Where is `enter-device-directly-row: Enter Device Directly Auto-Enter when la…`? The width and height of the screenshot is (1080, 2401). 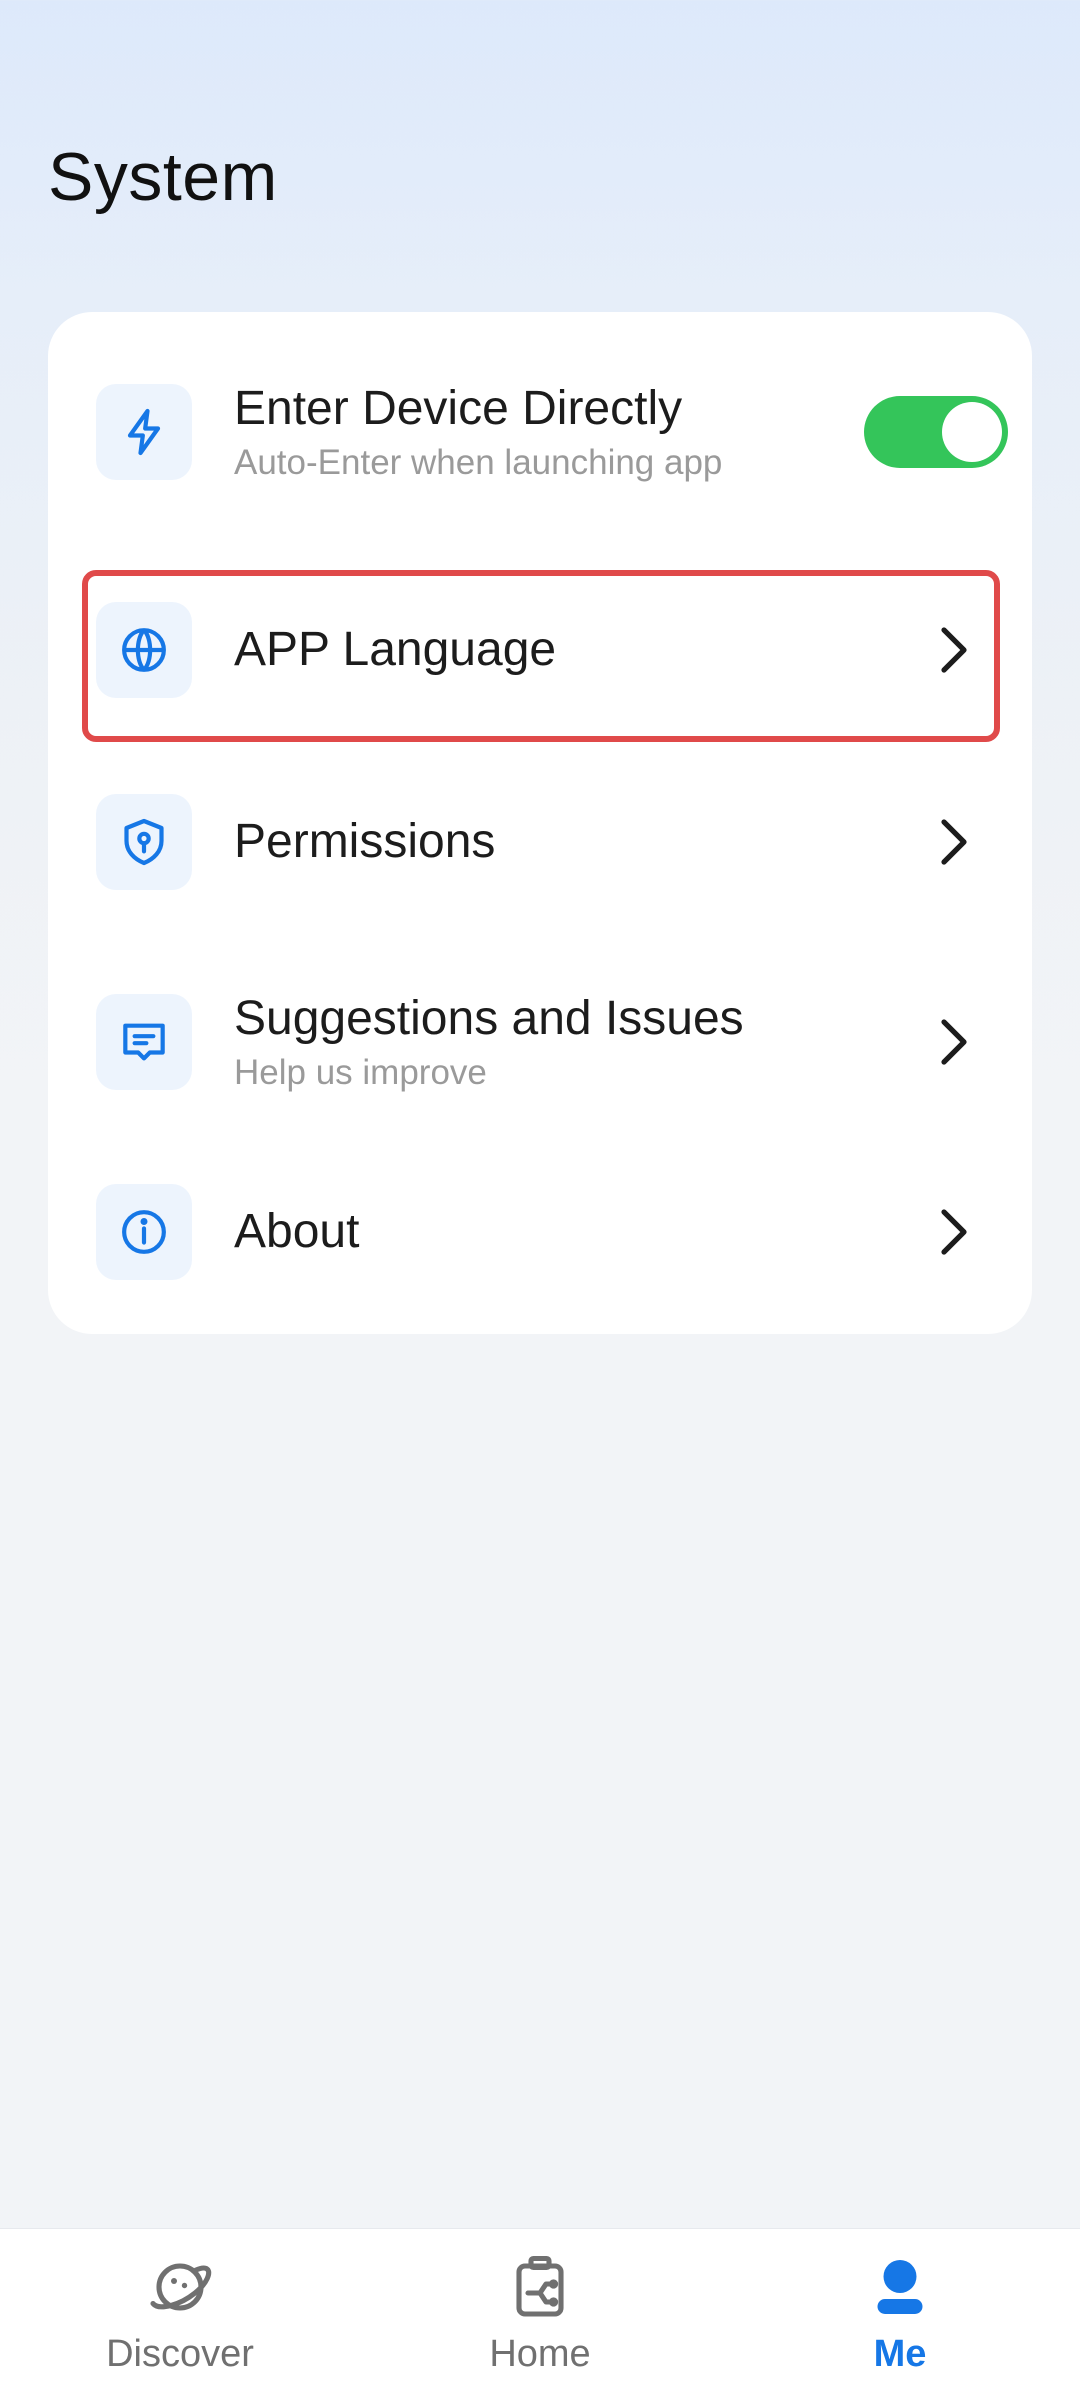
enter-device-directly-row: Enter Device Directly Auto-Enter when la… is located at coordinates (540, 432).